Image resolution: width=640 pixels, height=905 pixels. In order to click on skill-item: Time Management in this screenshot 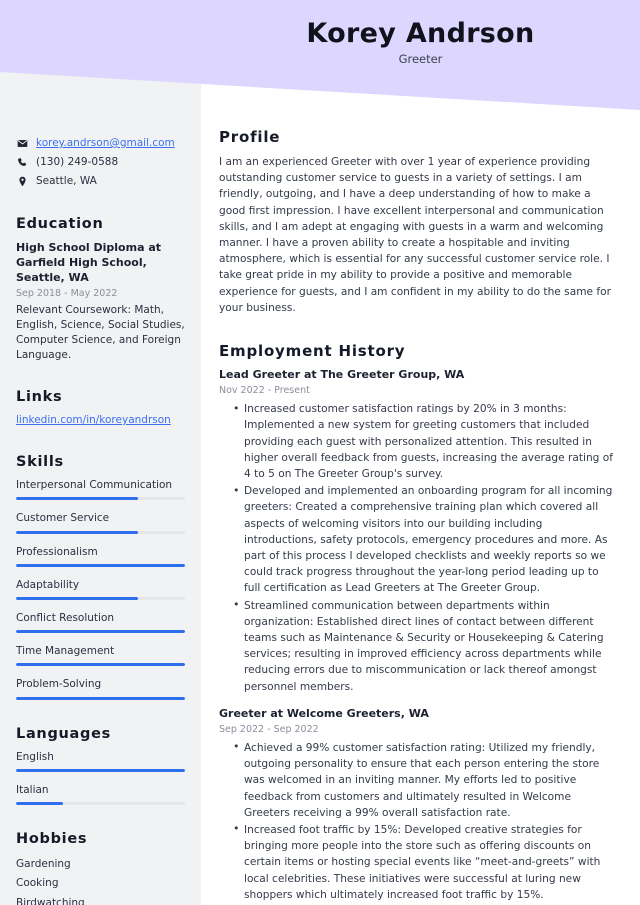, I will do `click(100, 655)`.